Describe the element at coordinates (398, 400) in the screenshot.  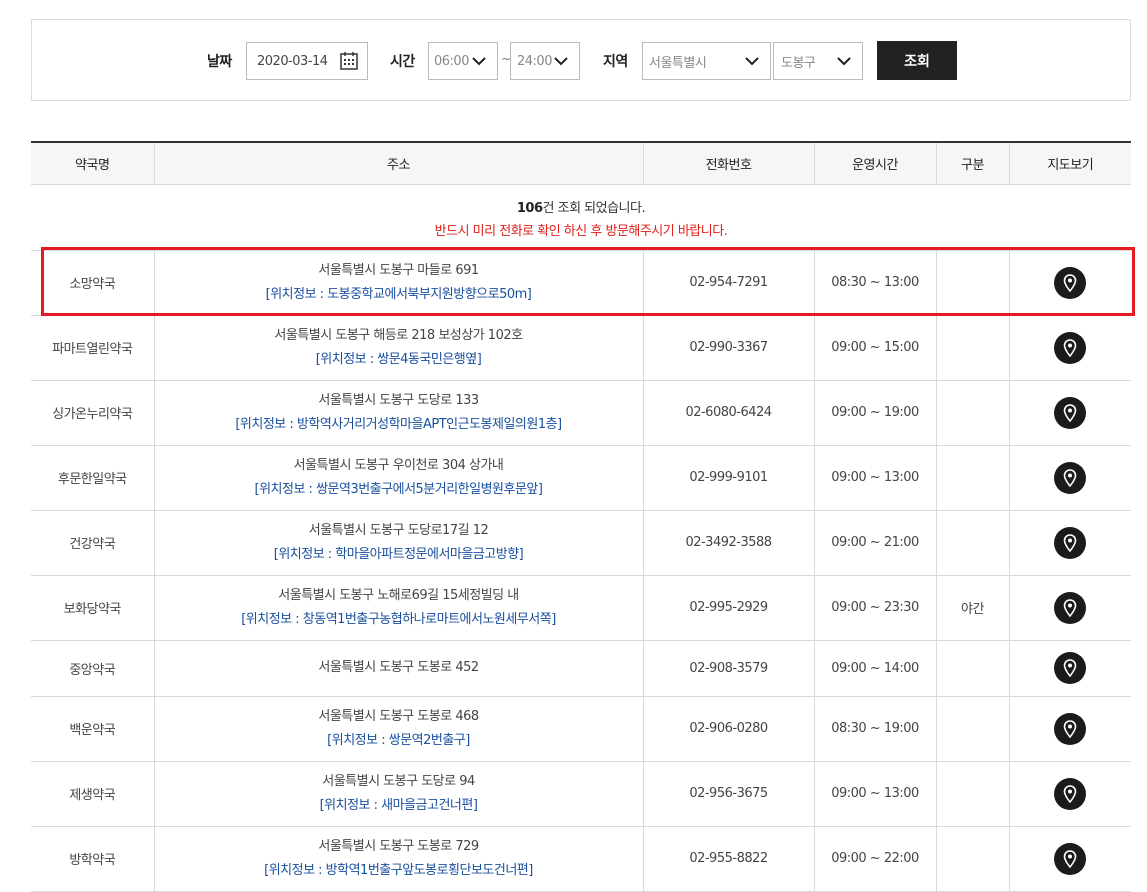
I see `pharmacy-address: 서울특별시 도봉구 도당로 133` at that location.